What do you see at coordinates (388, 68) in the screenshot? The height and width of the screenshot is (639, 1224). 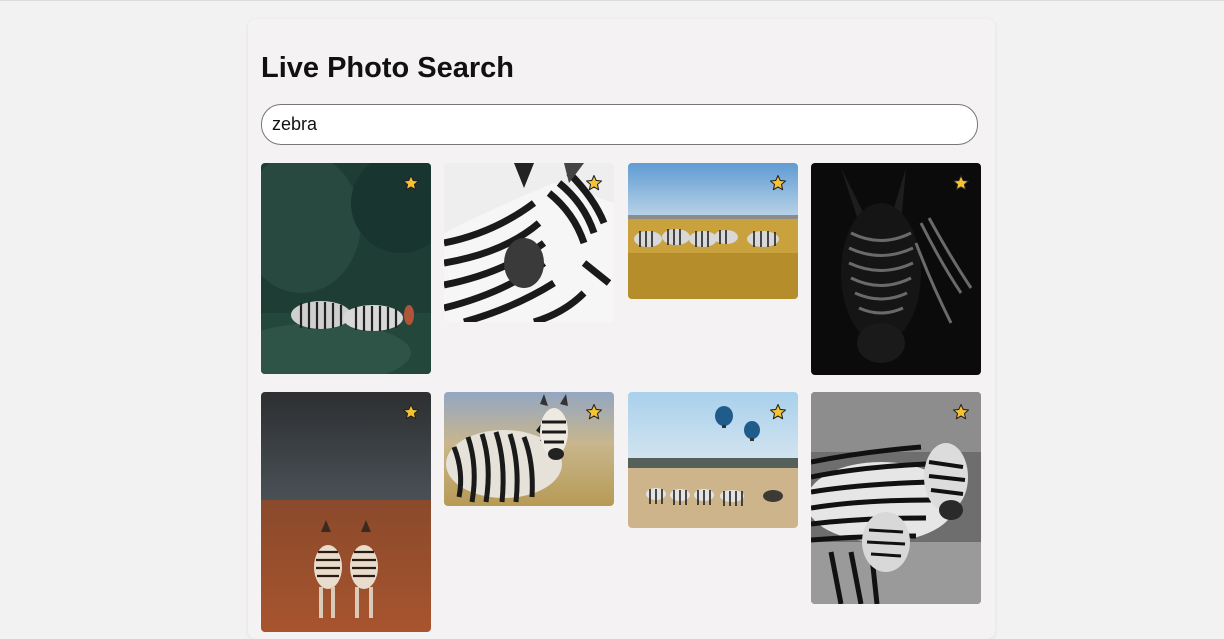 I see `page-title: Live Photo Search` at bounding box center [388, 68].